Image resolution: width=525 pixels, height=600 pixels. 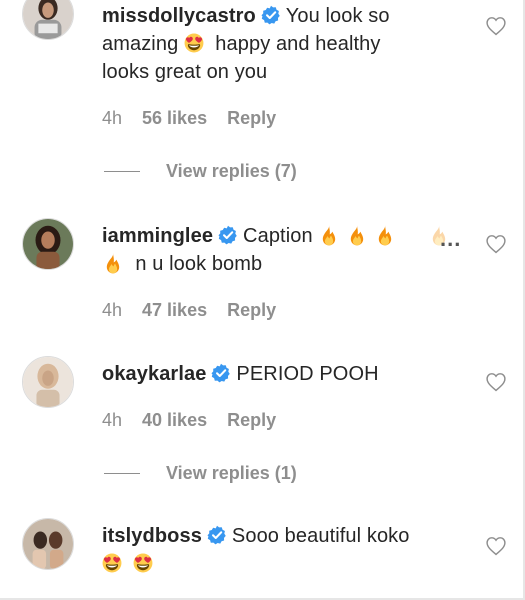 I want to click on comment-text: PERIOD POOH, so click(x=307, y=374).